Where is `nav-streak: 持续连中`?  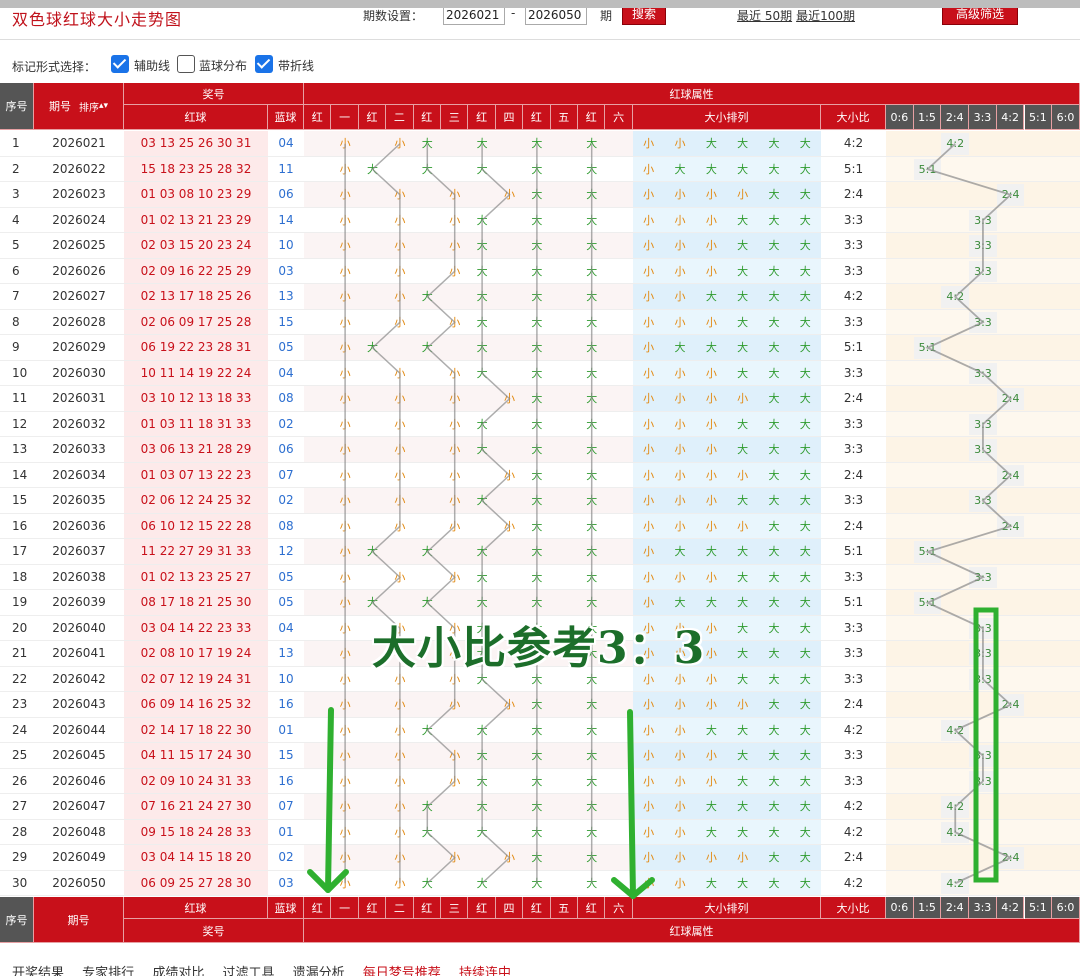 nav-streak: 持续连中 is located at coordinates (485, 971).